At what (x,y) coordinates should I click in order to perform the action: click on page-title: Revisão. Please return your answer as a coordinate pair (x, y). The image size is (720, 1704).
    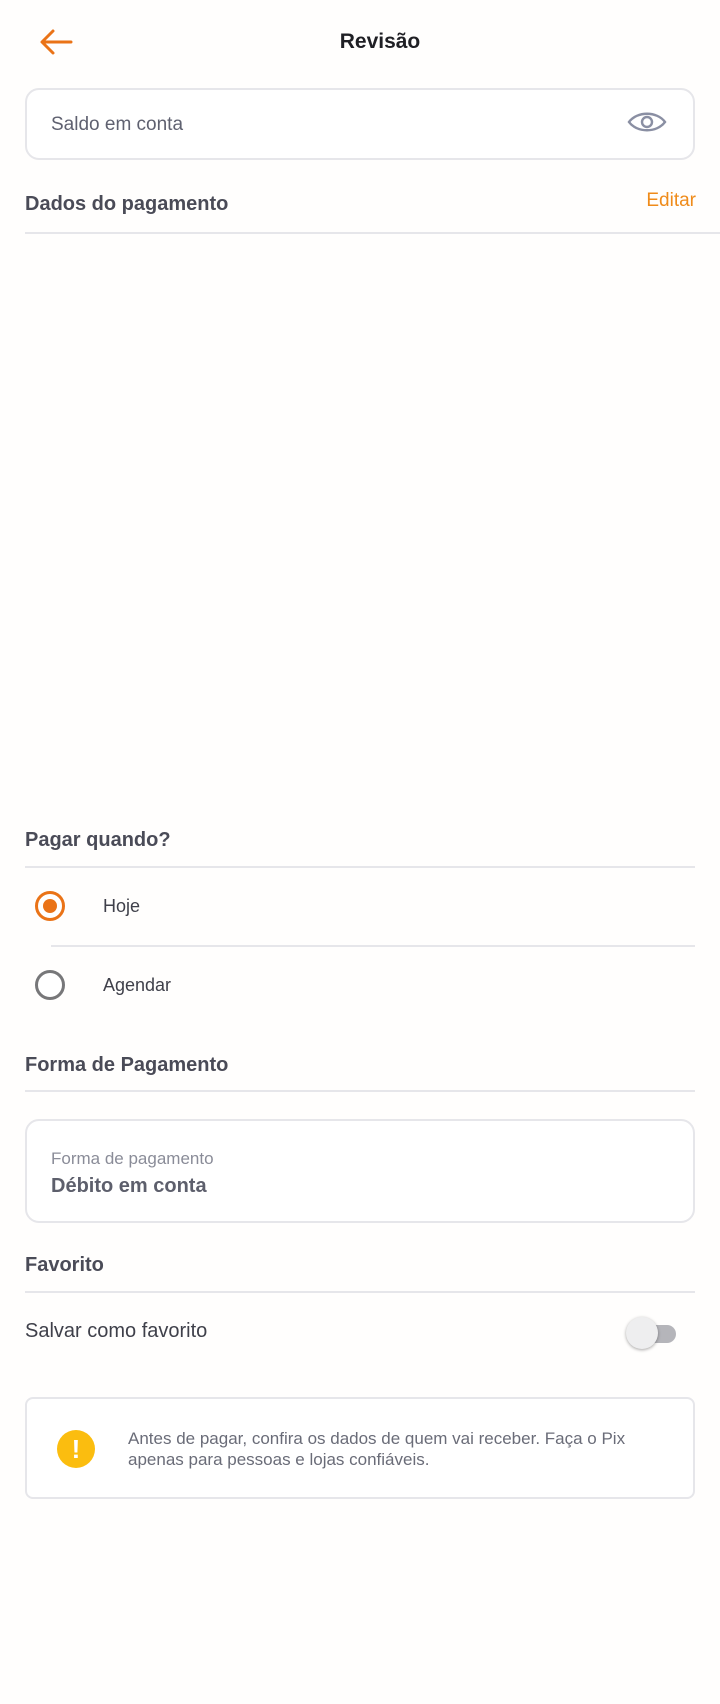
    Looking at the image, I should click on (380, 41).